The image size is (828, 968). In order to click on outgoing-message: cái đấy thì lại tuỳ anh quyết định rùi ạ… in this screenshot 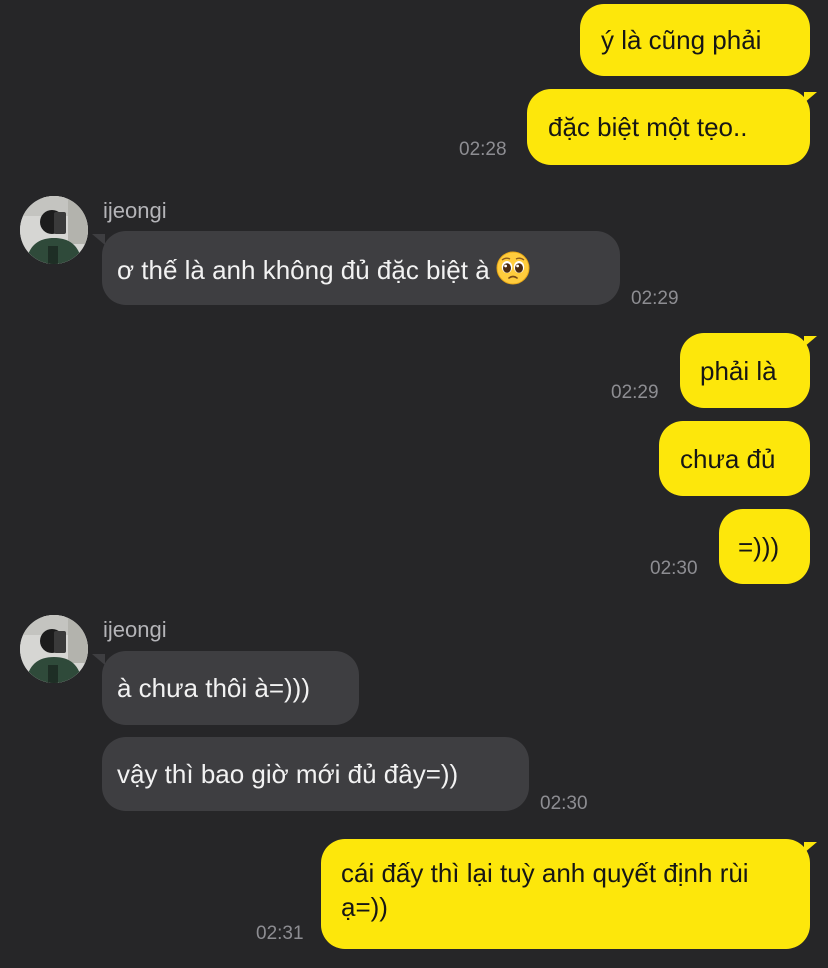, I will do `click(565, 894)`.